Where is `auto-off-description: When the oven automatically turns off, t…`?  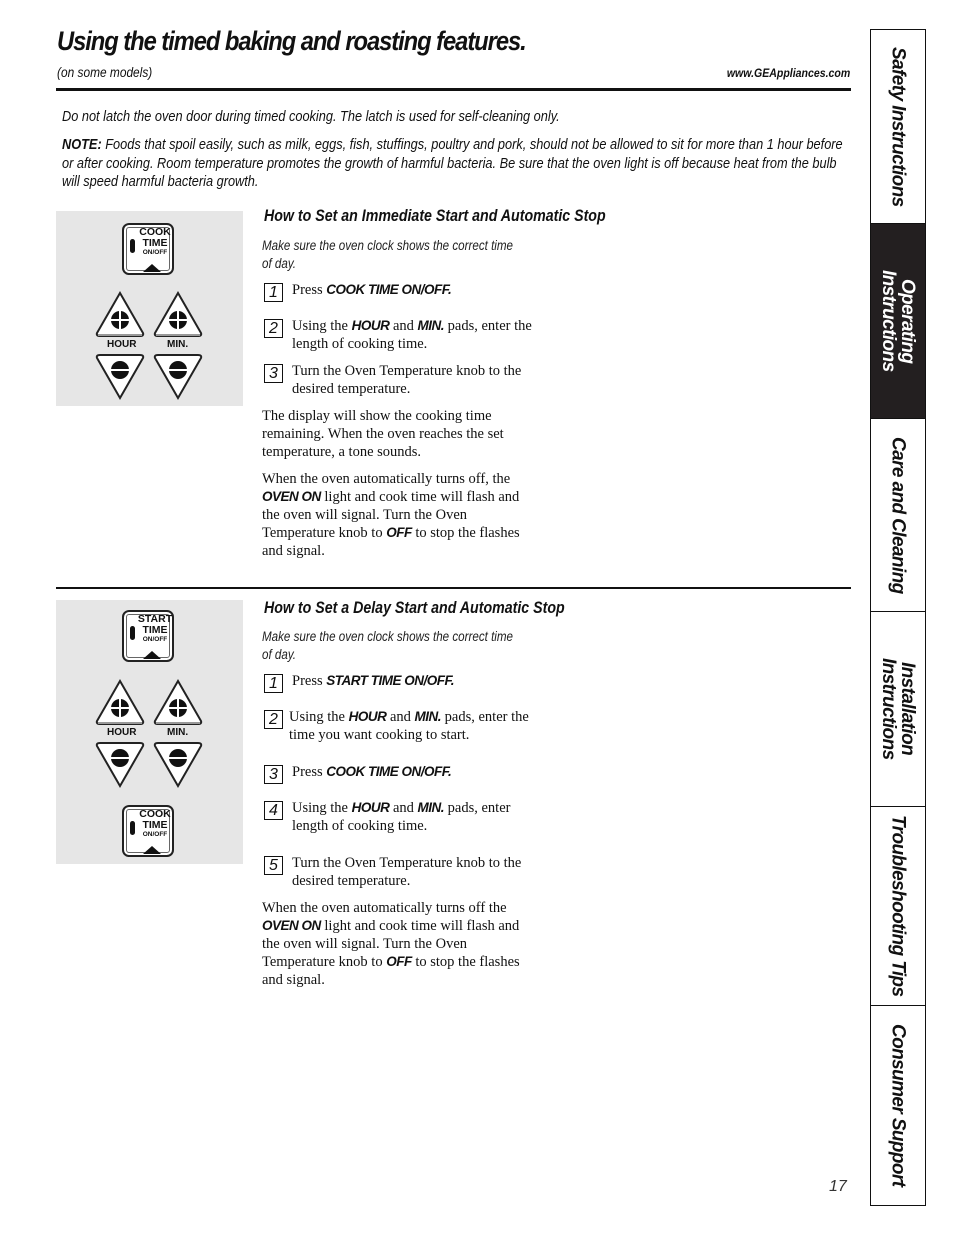 auto-off-description: When the oven automatically turns off, t… is located at coordinates (391, 515).